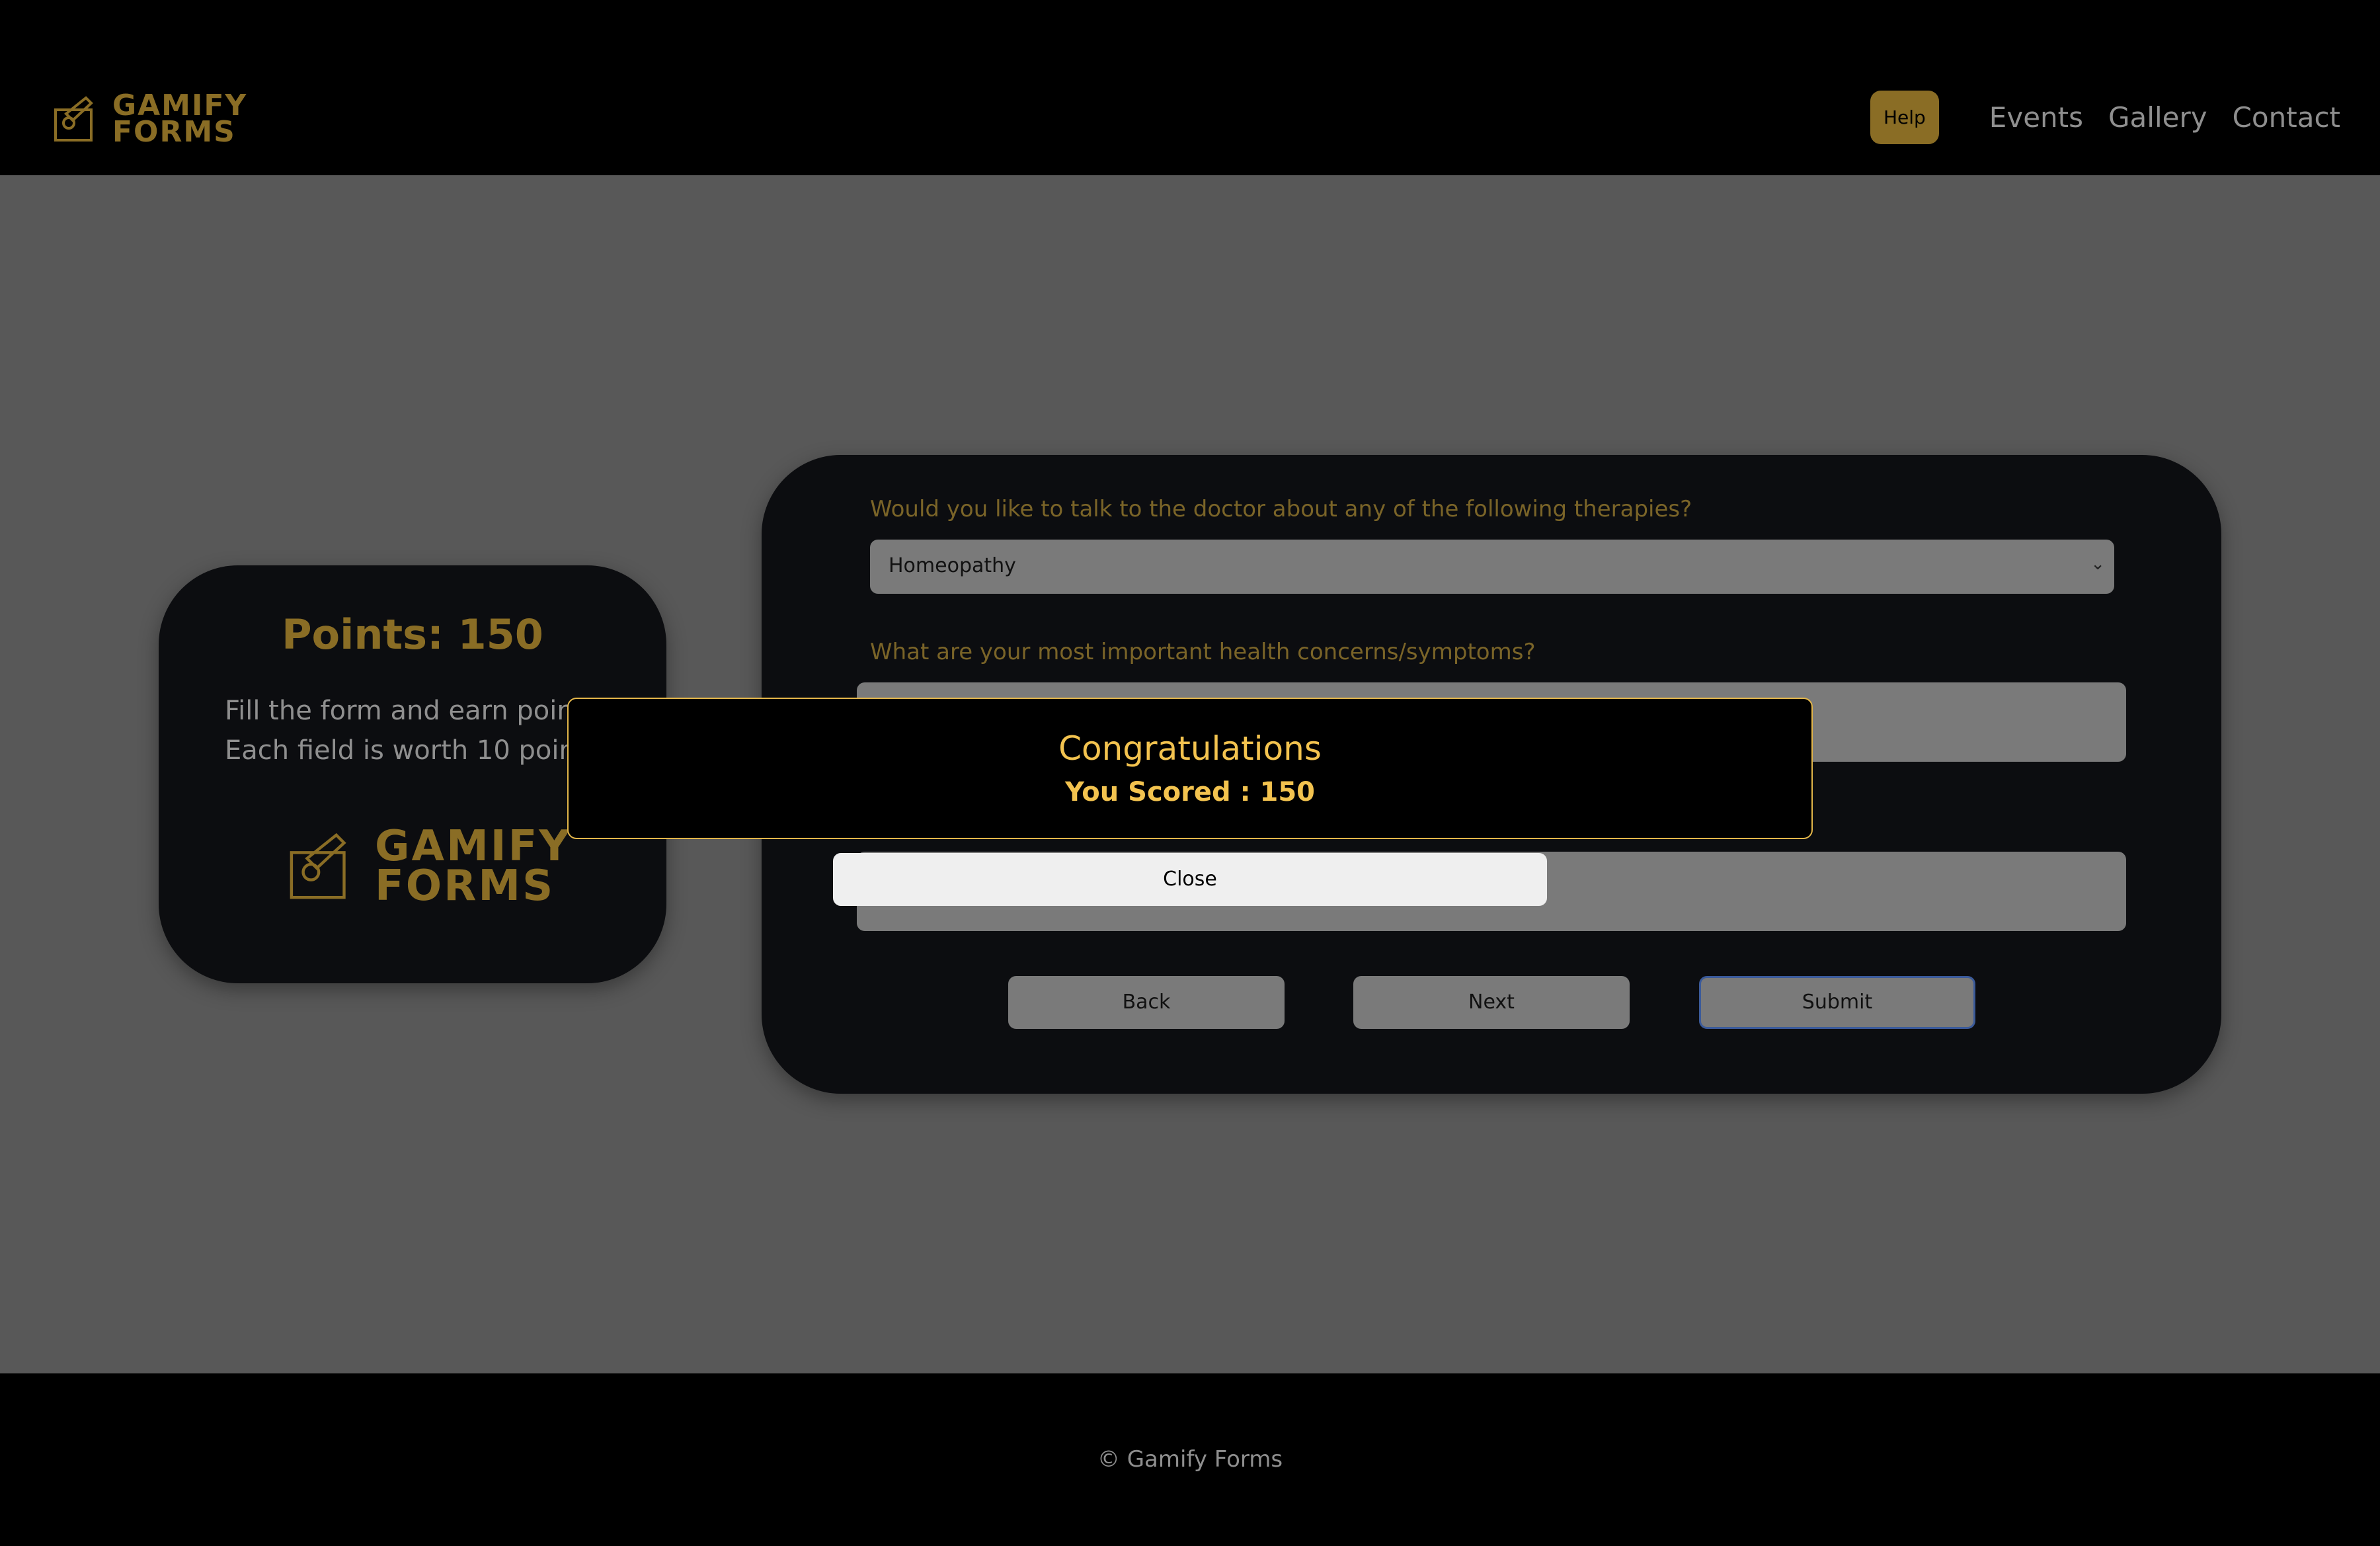 The height and width of the screenshot is (1546, 2380). Describe the element at coordinates (952, 565) in the screenshot. I see `therapy-select-value: Homeopathy` at that location.